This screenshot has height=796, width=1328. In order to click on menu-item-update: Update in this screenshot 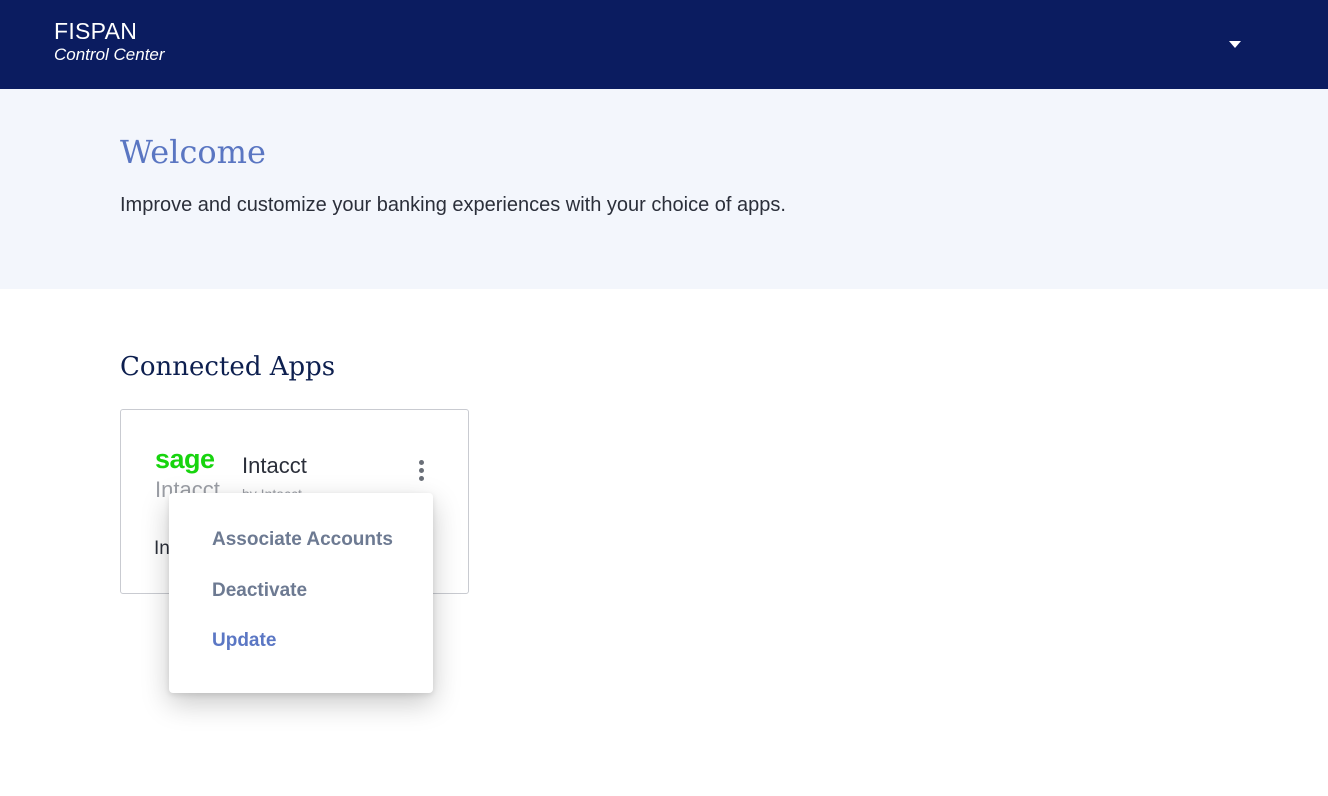, I will do `click(244, 641)`.